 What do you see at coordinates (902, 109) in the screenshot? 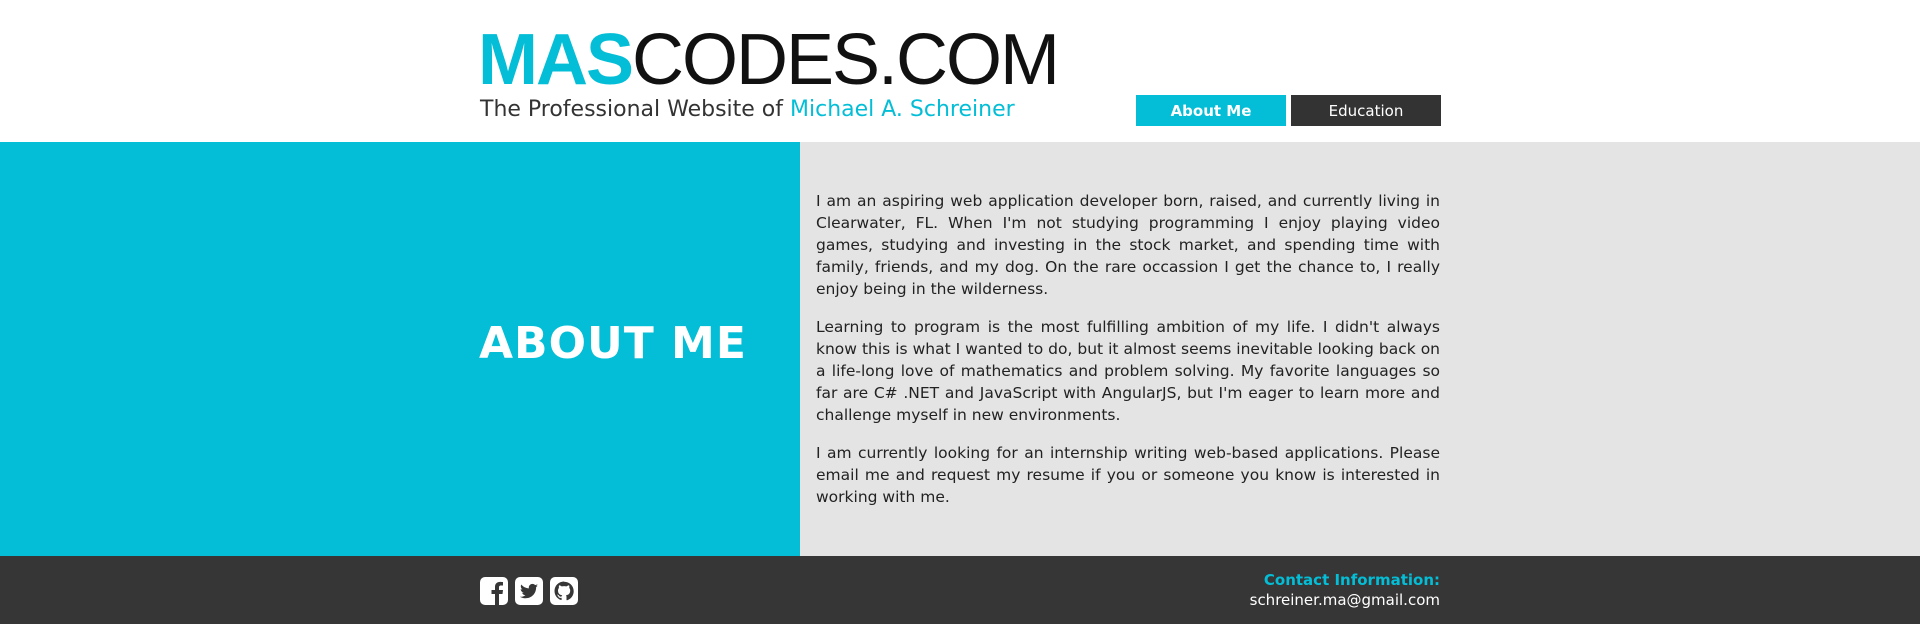
I see `tagline-name: Michael A. Schreiner` at bounding box center [902, 109].